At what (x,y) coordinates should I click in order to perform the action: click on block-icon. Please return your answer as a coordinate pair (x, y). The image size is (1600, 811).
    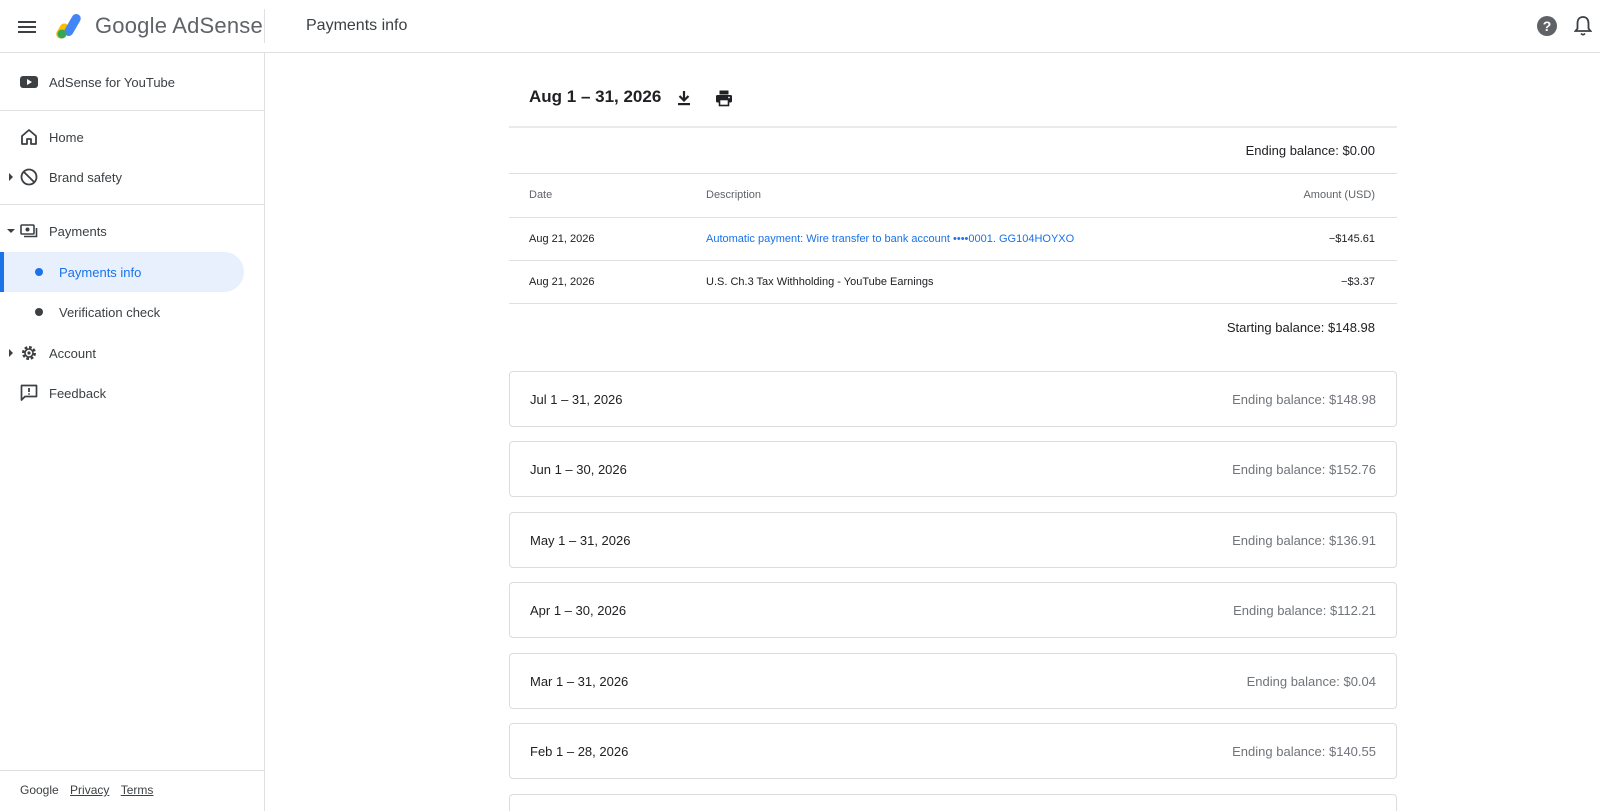
    Looking at the image, I should click on (29, 177).